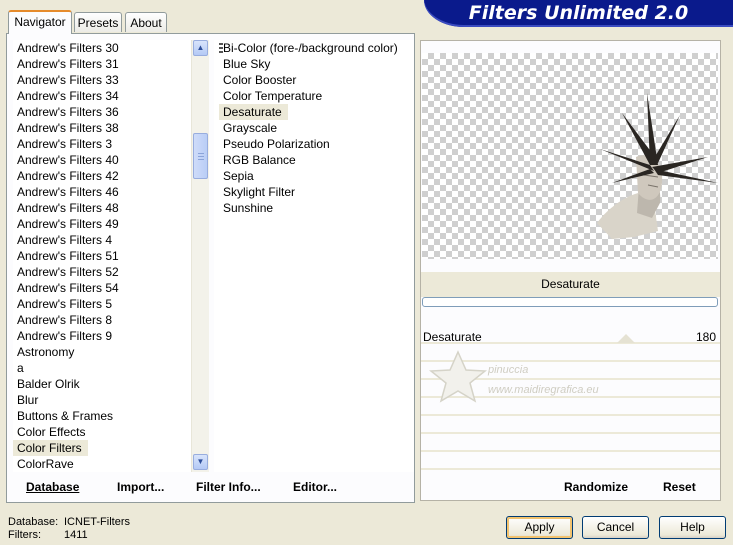 The image size is (733, 545). I want to click on category-row: Andrew's Filters 38, so click(102, 128).